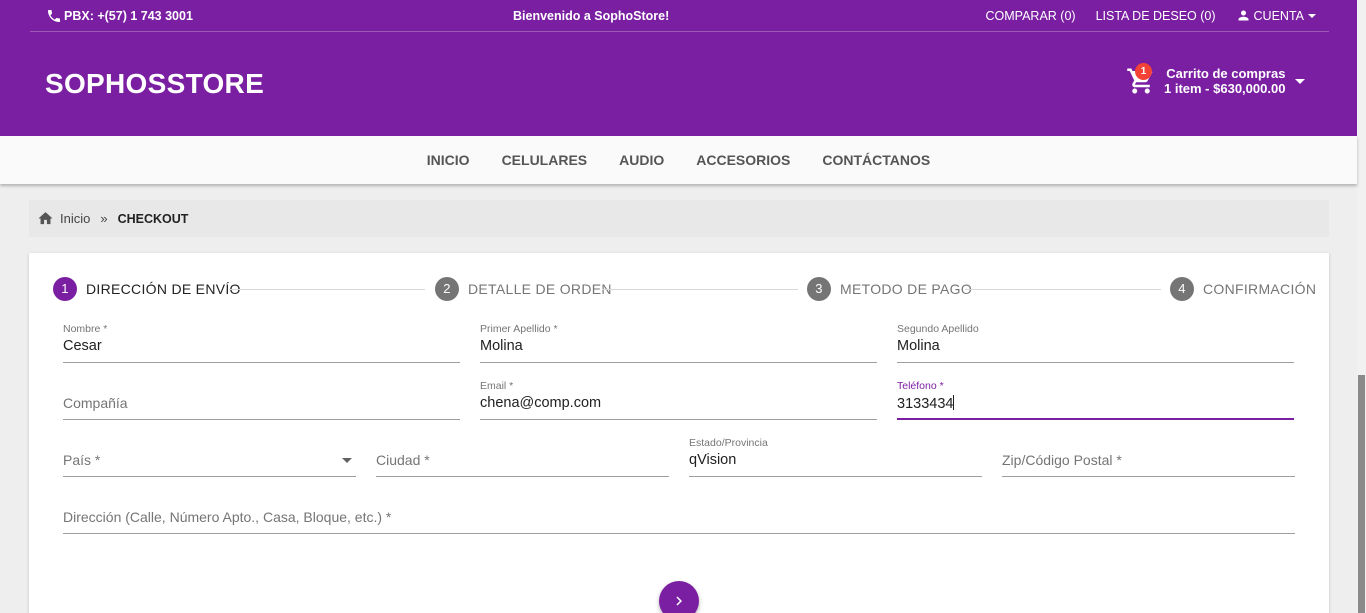  I want to click on step-confirmation: 4 CONFIRMACIÓN, so click(1243, 289).